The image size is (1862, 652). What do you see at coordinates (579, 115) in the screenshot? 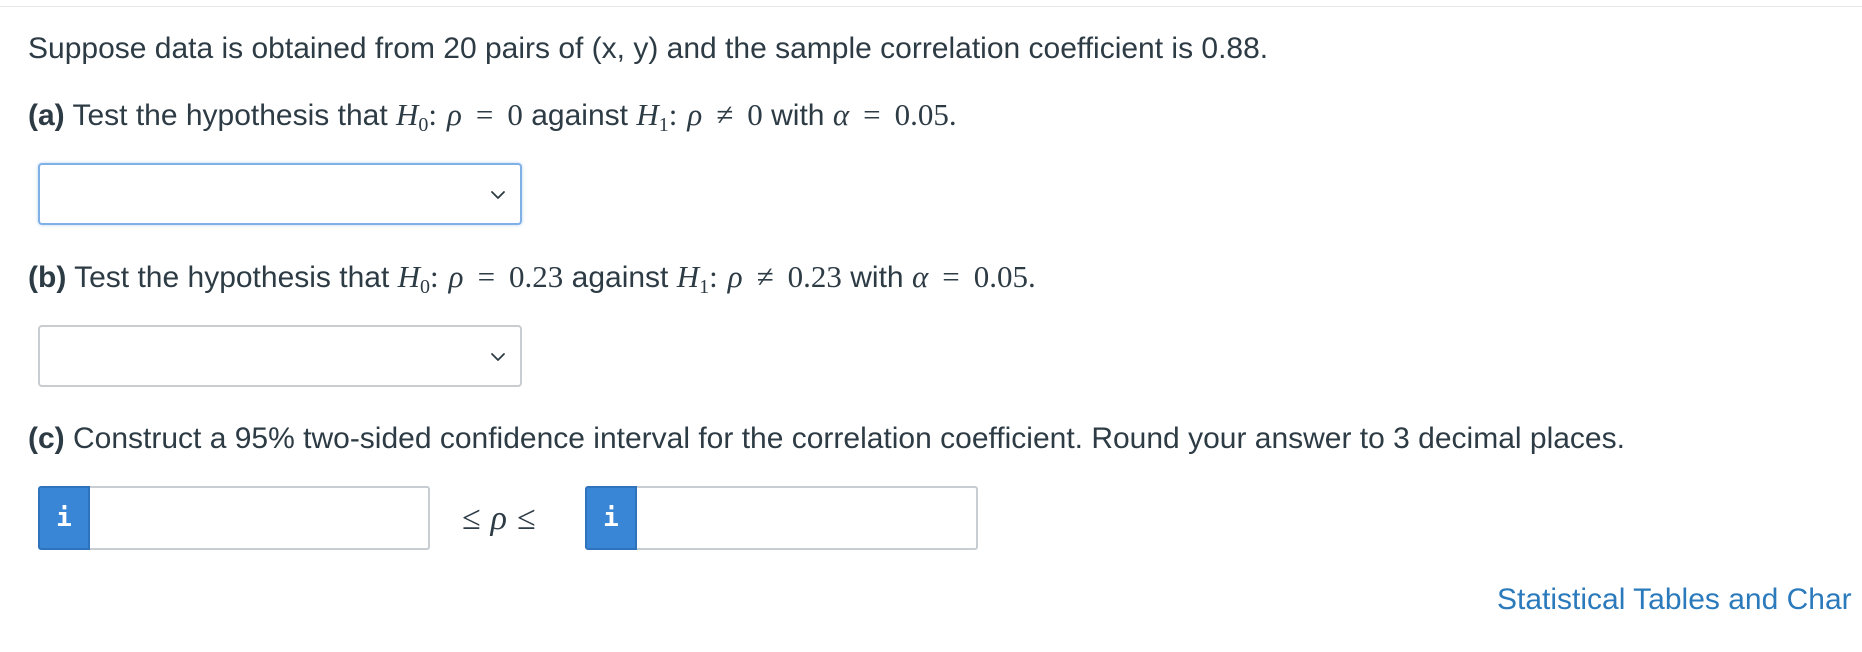
I see `part-a-against: against` at bounding box center [579, 115].